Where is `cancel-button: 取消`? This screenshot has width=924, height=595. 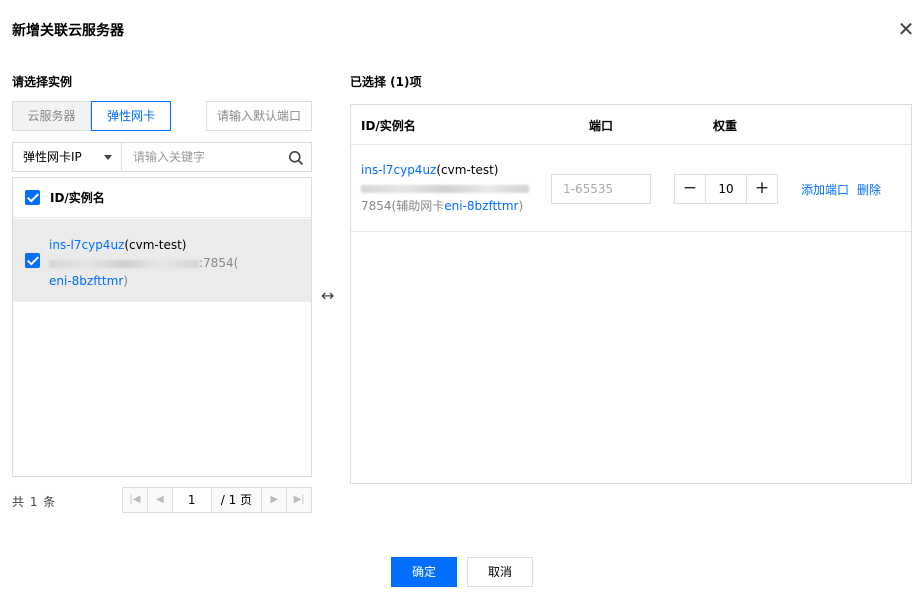
cancel-button: 取消 is located at coordinates (500, 572).